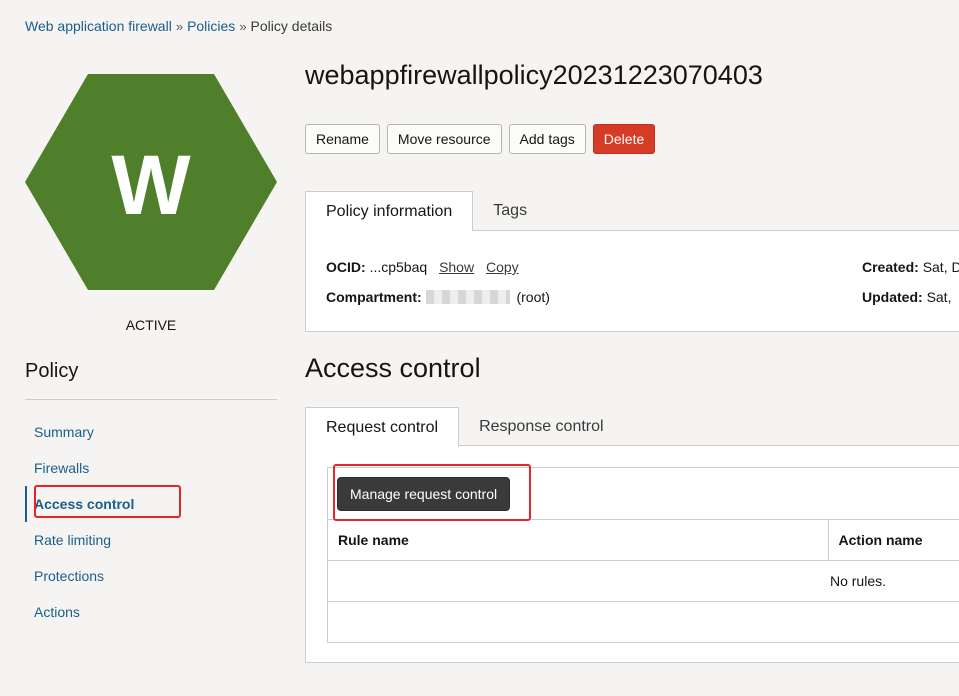 Image resolution: width=959 pixels, height=696 pixels. What do you see at coordinates (98, 26) in the screenshot?
I see `breadcrumb-waf-link: Web application firewall` at bounding box center [98, 26].